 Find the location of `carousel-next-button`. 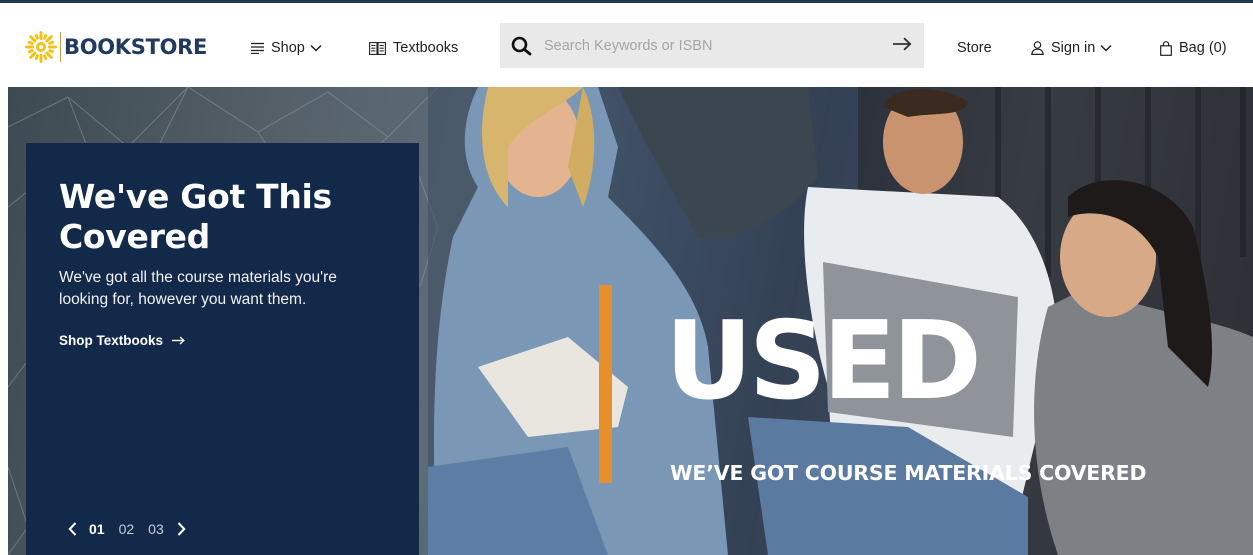

carousel-next-button is located at coordinates (181, 529).